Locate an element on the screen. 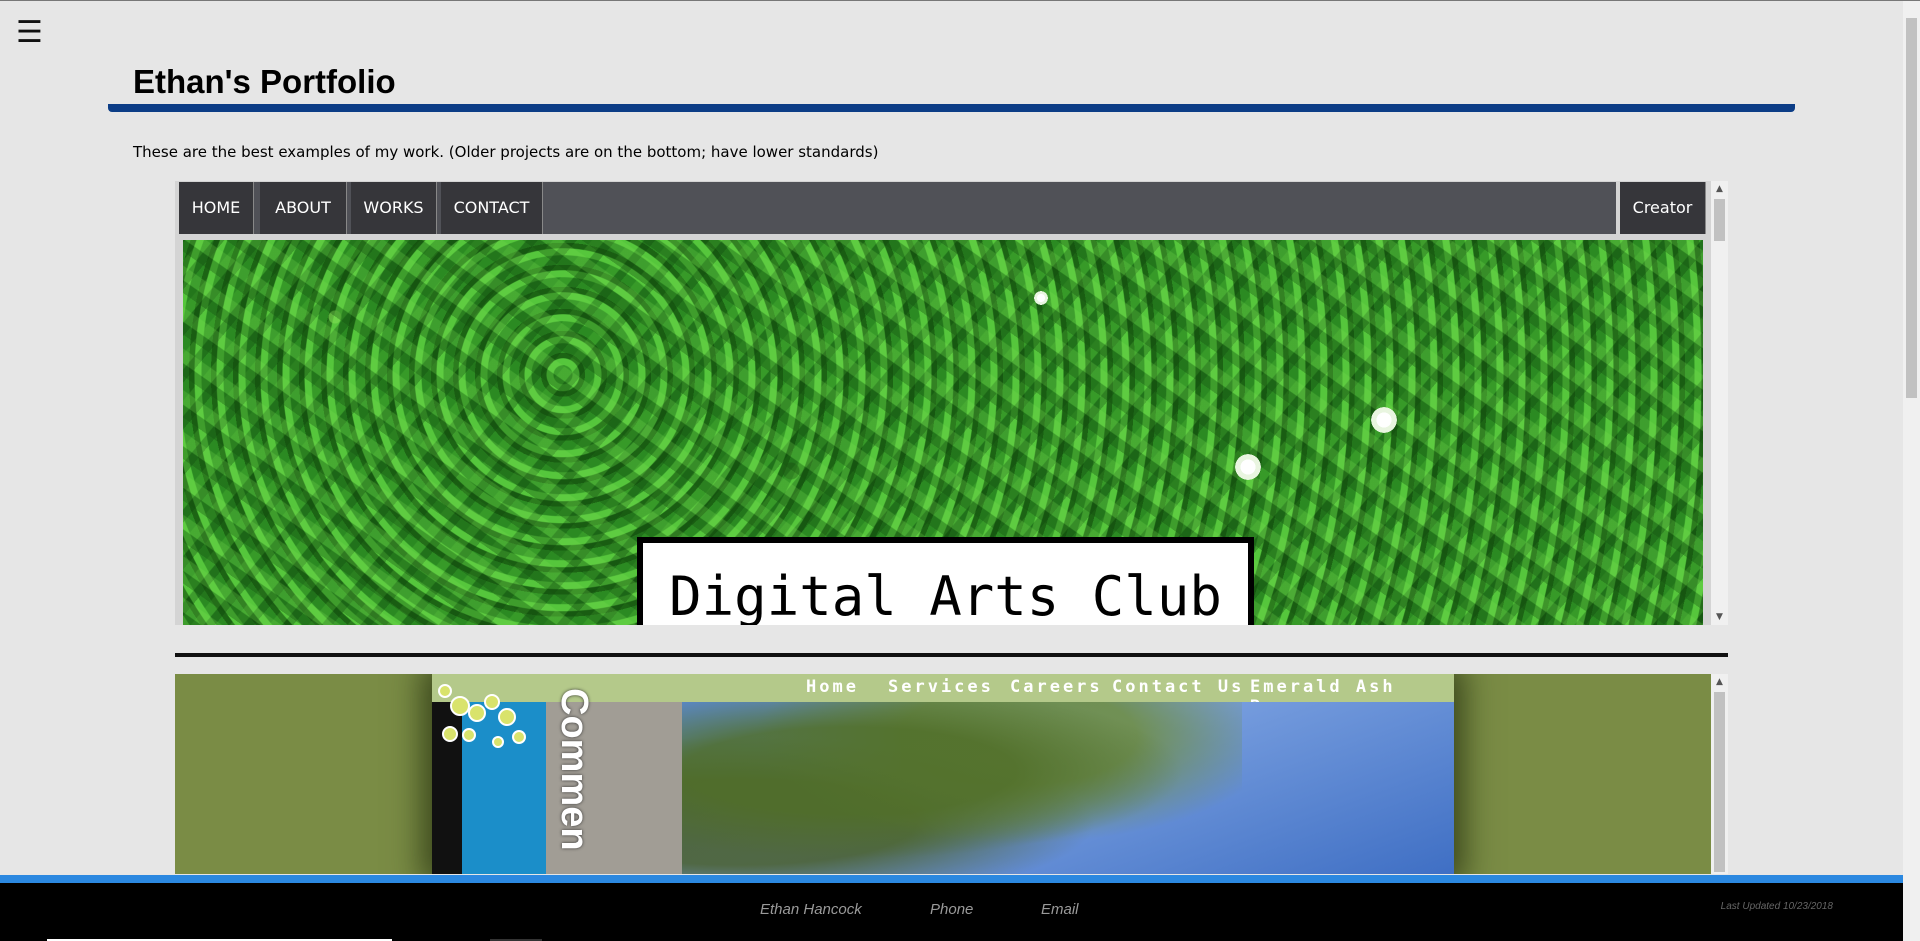 The image size is (1920, 941). frame2-scrollbar: ▲ is located at coordinates (1719, 774).